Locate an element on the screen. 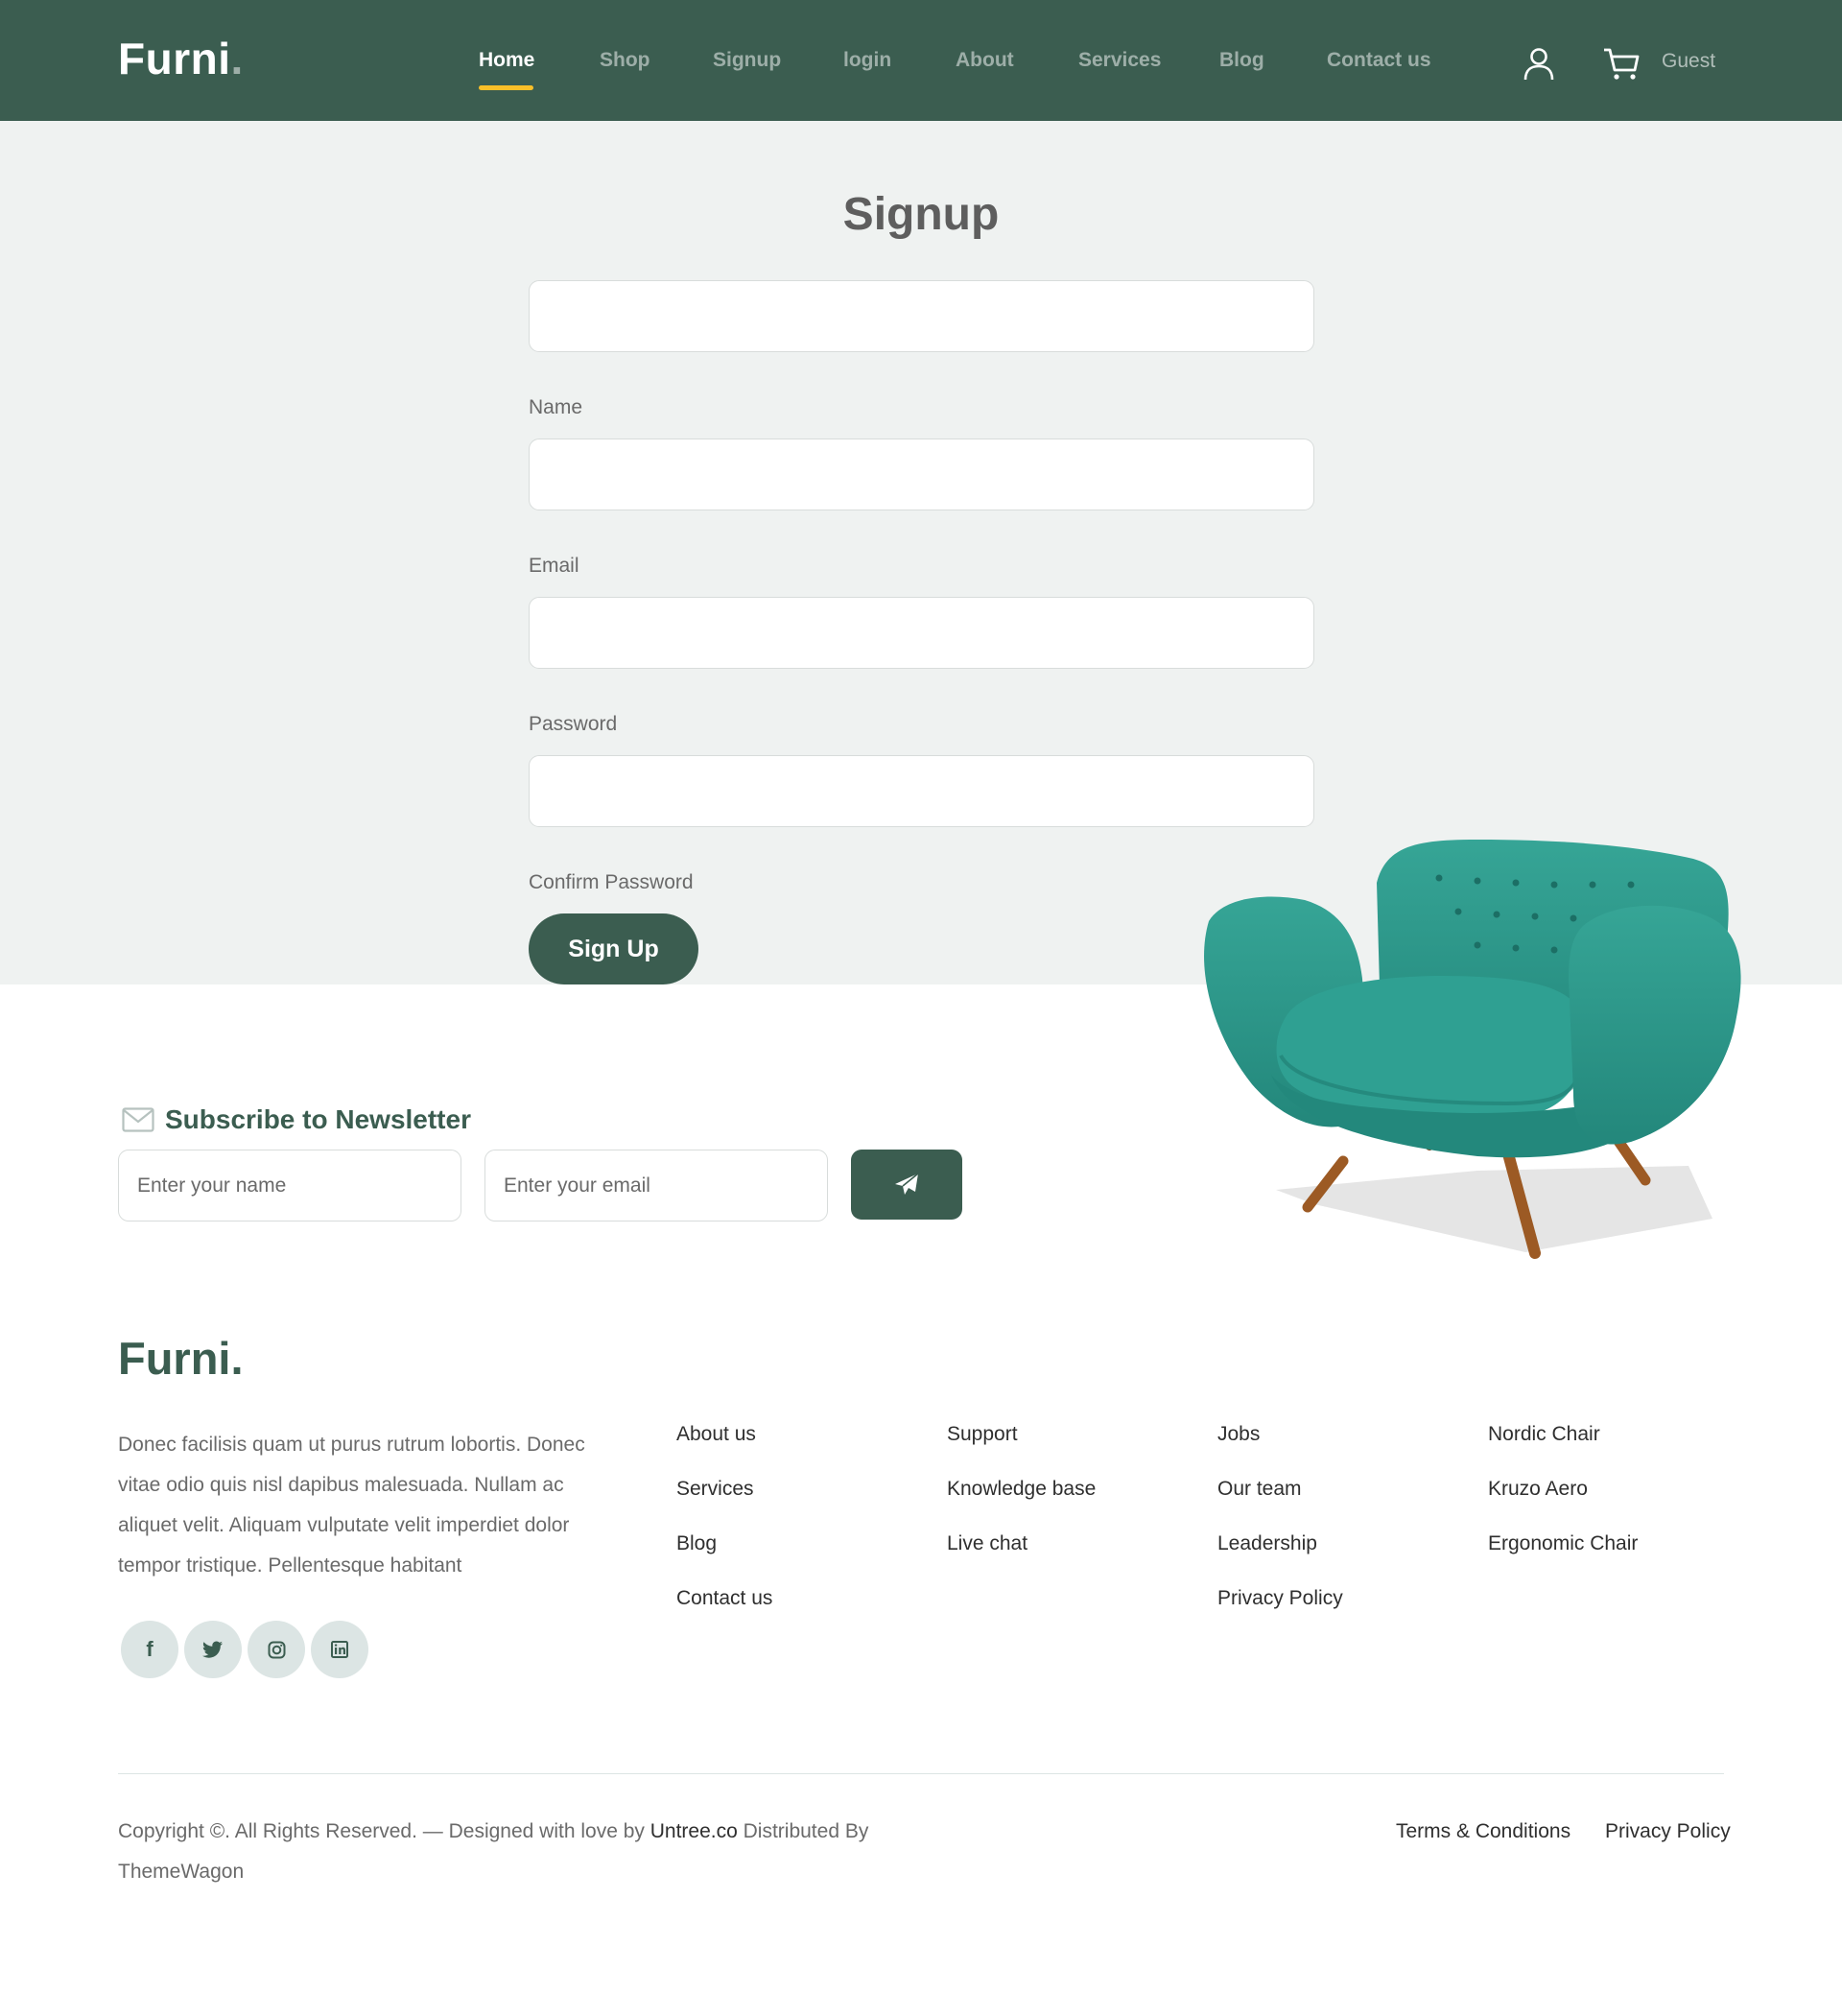 This screenshot has width=1842, height=2016. password-label: Password is located at coordinates (573, 724).